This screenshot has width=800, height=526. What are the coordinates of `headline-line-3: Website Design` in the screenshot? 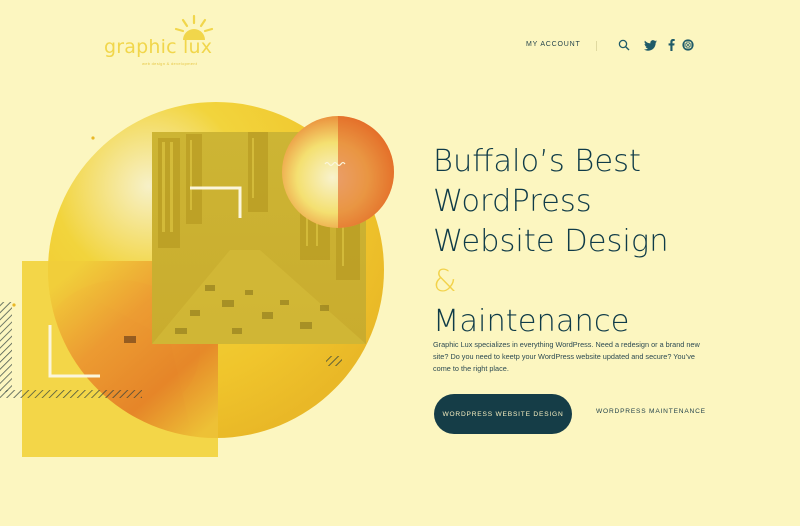 It's located at (551, 241).